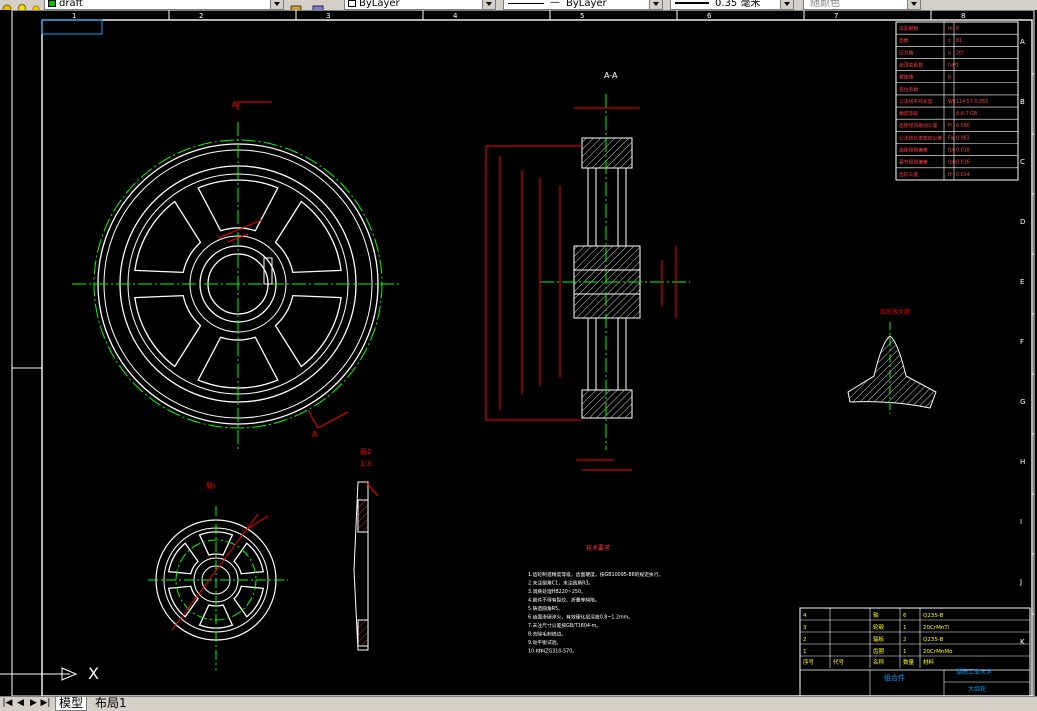 Image resolution: width=1037 pixels, height=711 pixels. I want to click on bom-cell: 1, so click(905, 628).